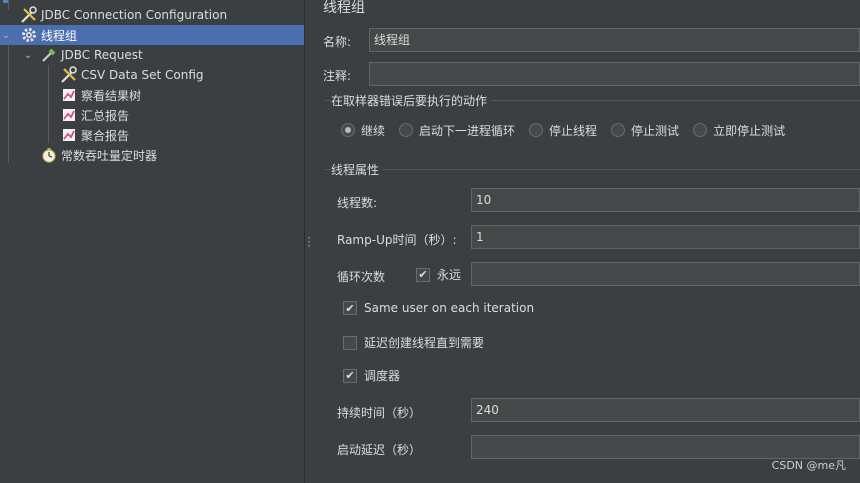 Image resolution: width=860 pixels, height=483 pixels. What do you see at coordinates (344, 8) in the screenshot?
I see `page-title: 线程组` at bounding box center [344, 8].